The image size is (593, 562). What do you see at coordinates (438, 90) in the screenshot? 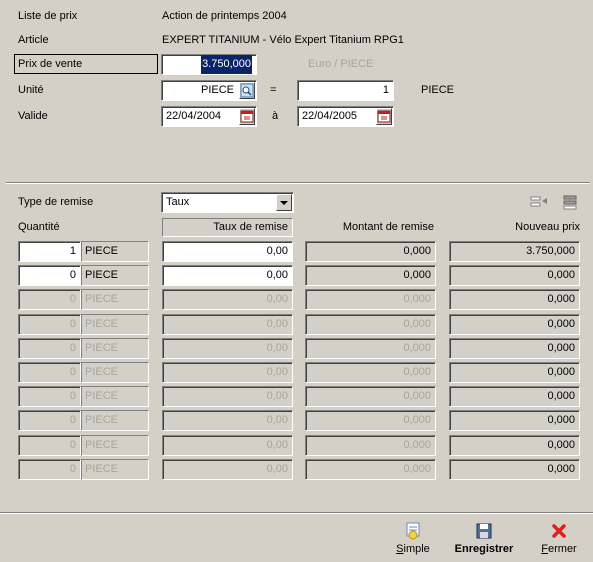
I see `unit-after-label: PIECE` at bounding box center [438, 90].